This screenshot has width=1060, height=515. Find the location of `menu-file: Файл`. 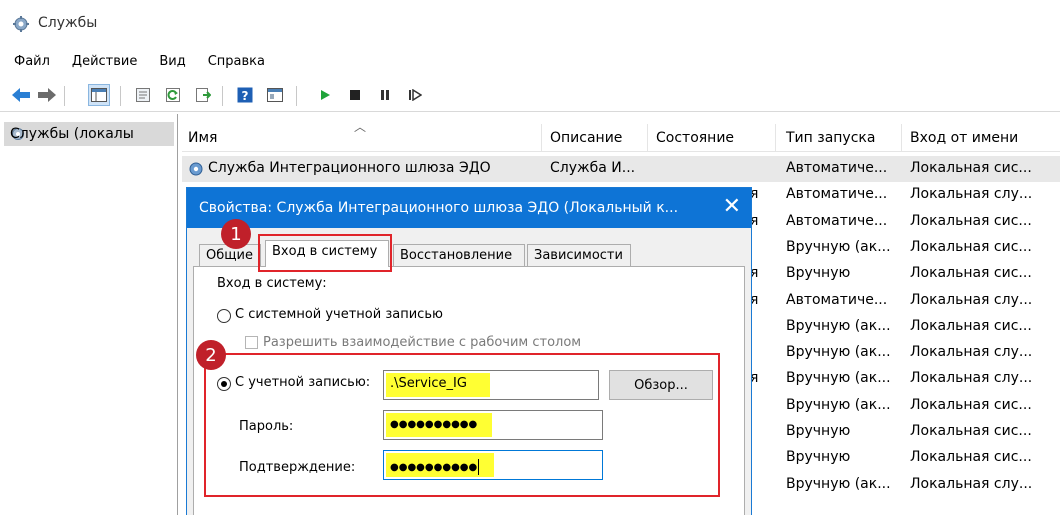

menu-file: Файл is located at coordinates (30, 62).